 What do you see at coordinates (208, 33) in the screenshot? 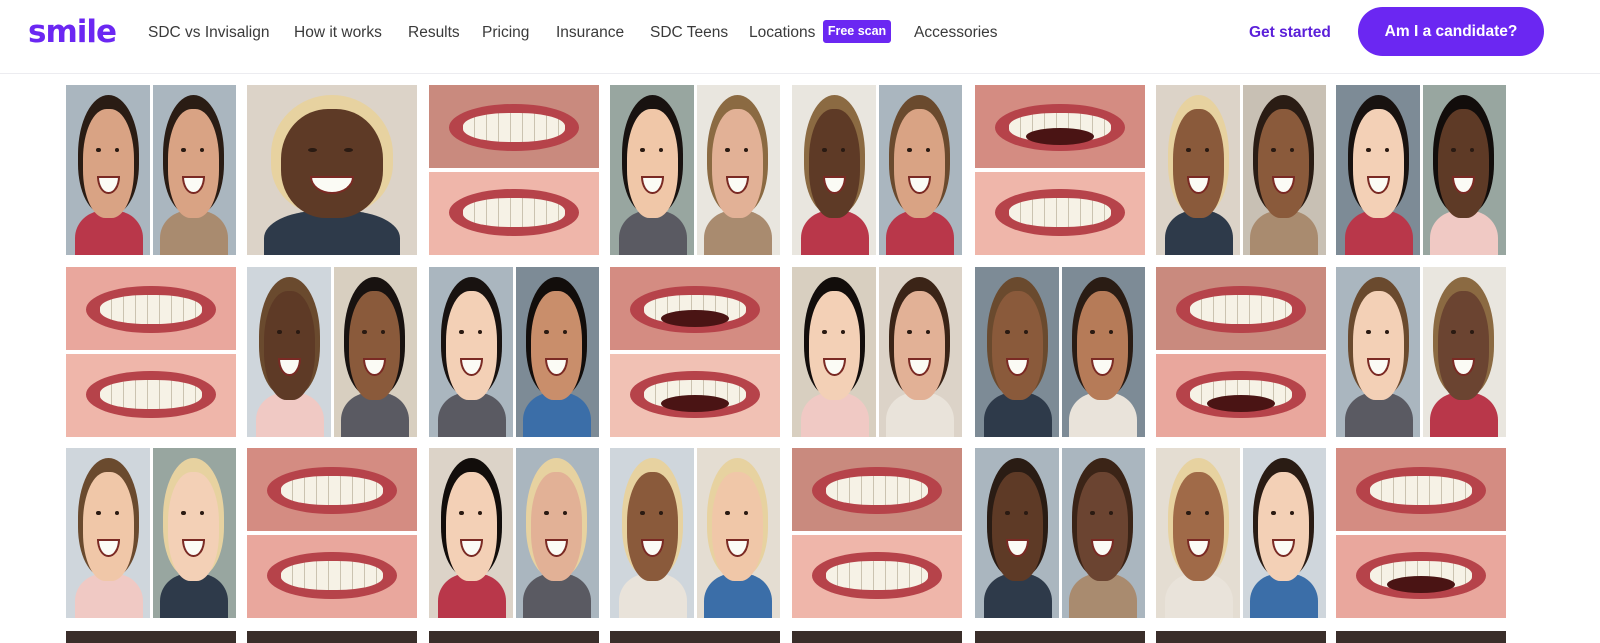
I see `nav-sdc-vs-invisalign: SDC vs Invisalign` at bounding box center [208, 33].